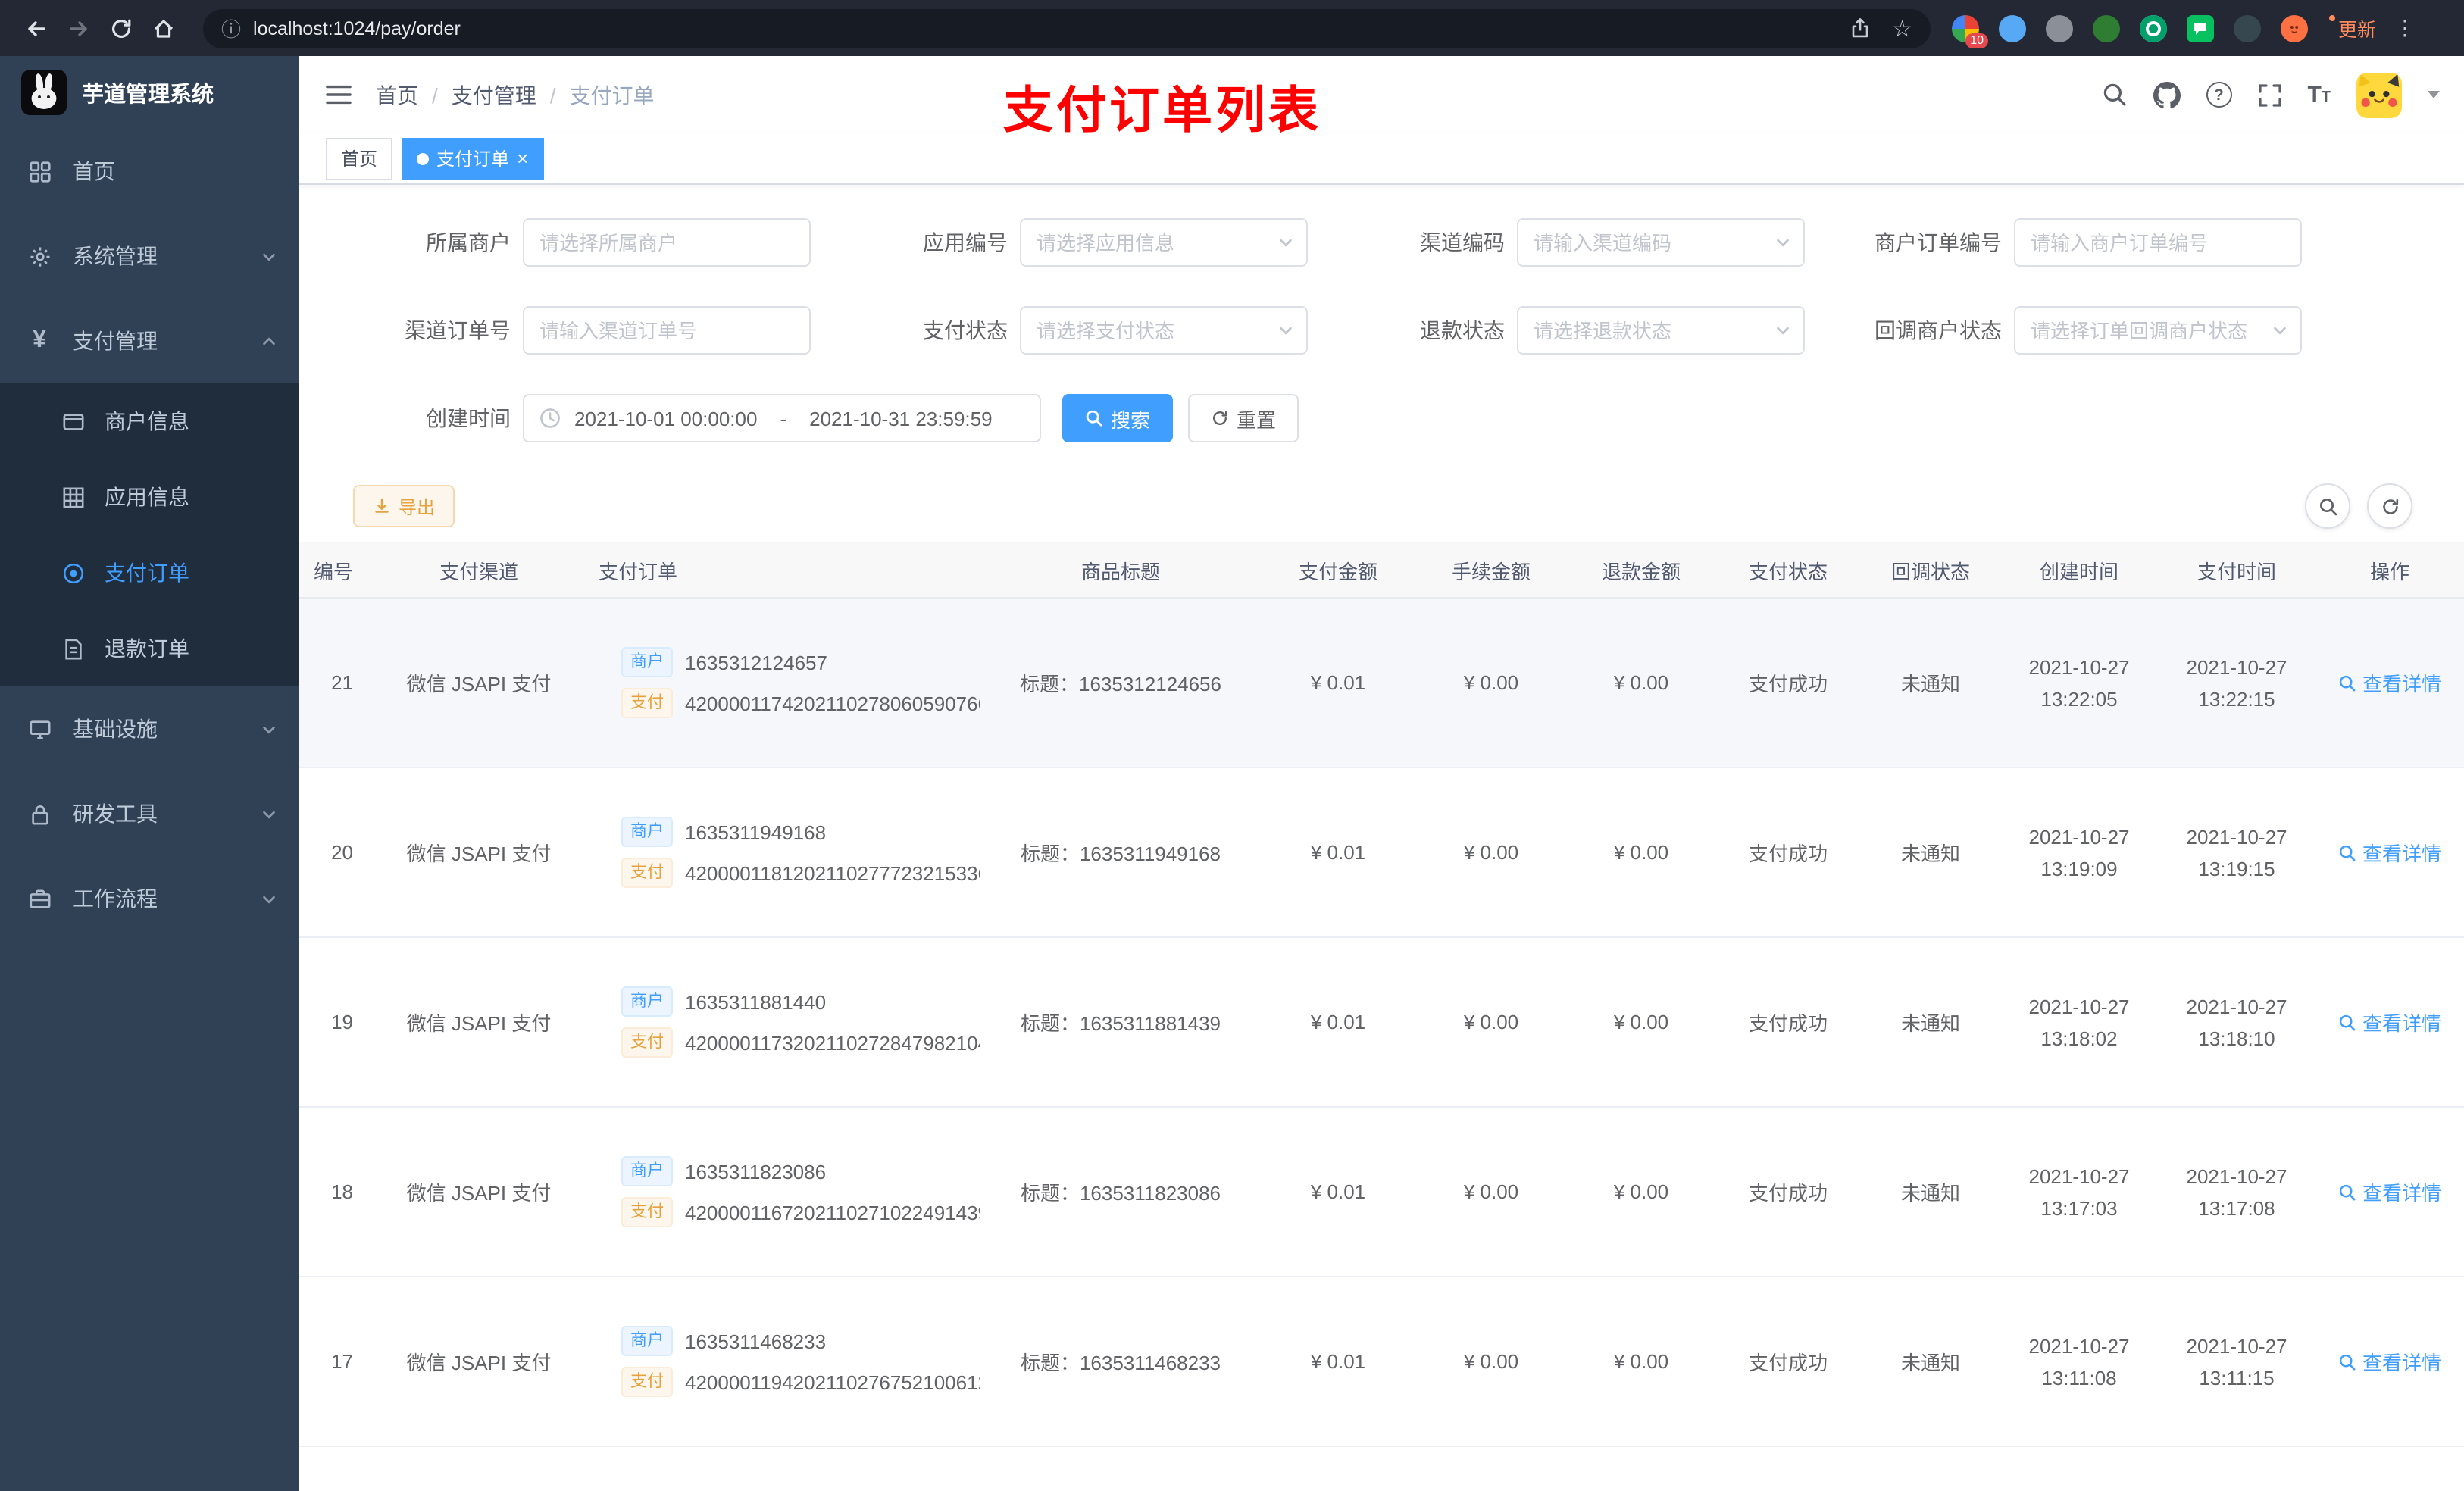 Image resolution: width=2464 pixels, height=1491 pixels. What do you see at coordinates (2434, 94) in the screenshot?
I see `avatar-caret-icon` at bounding box center [2434, 94].